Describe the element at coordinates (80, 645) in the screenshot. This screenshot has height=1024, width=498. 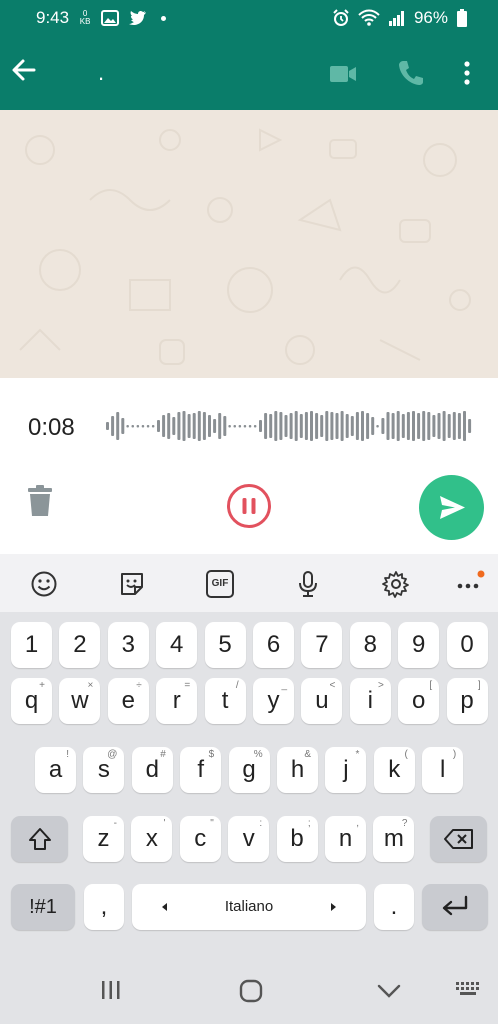
I see `key-2: 2` at that location.